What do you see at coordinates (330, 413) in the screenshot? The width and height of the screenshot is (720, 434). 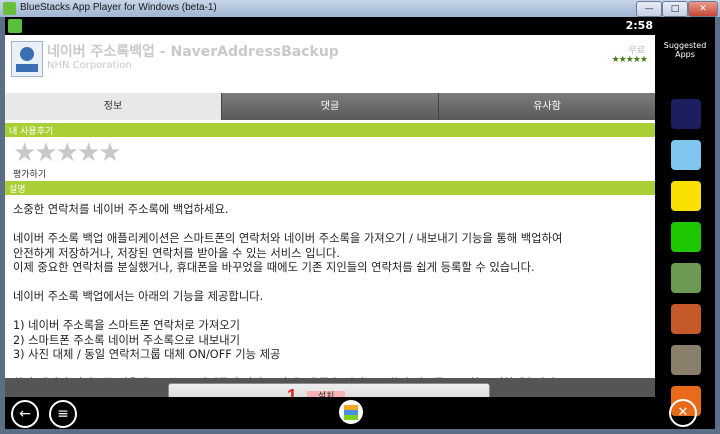 I see `navigation-bar: ← ≡` at bounding box center [330, 413].